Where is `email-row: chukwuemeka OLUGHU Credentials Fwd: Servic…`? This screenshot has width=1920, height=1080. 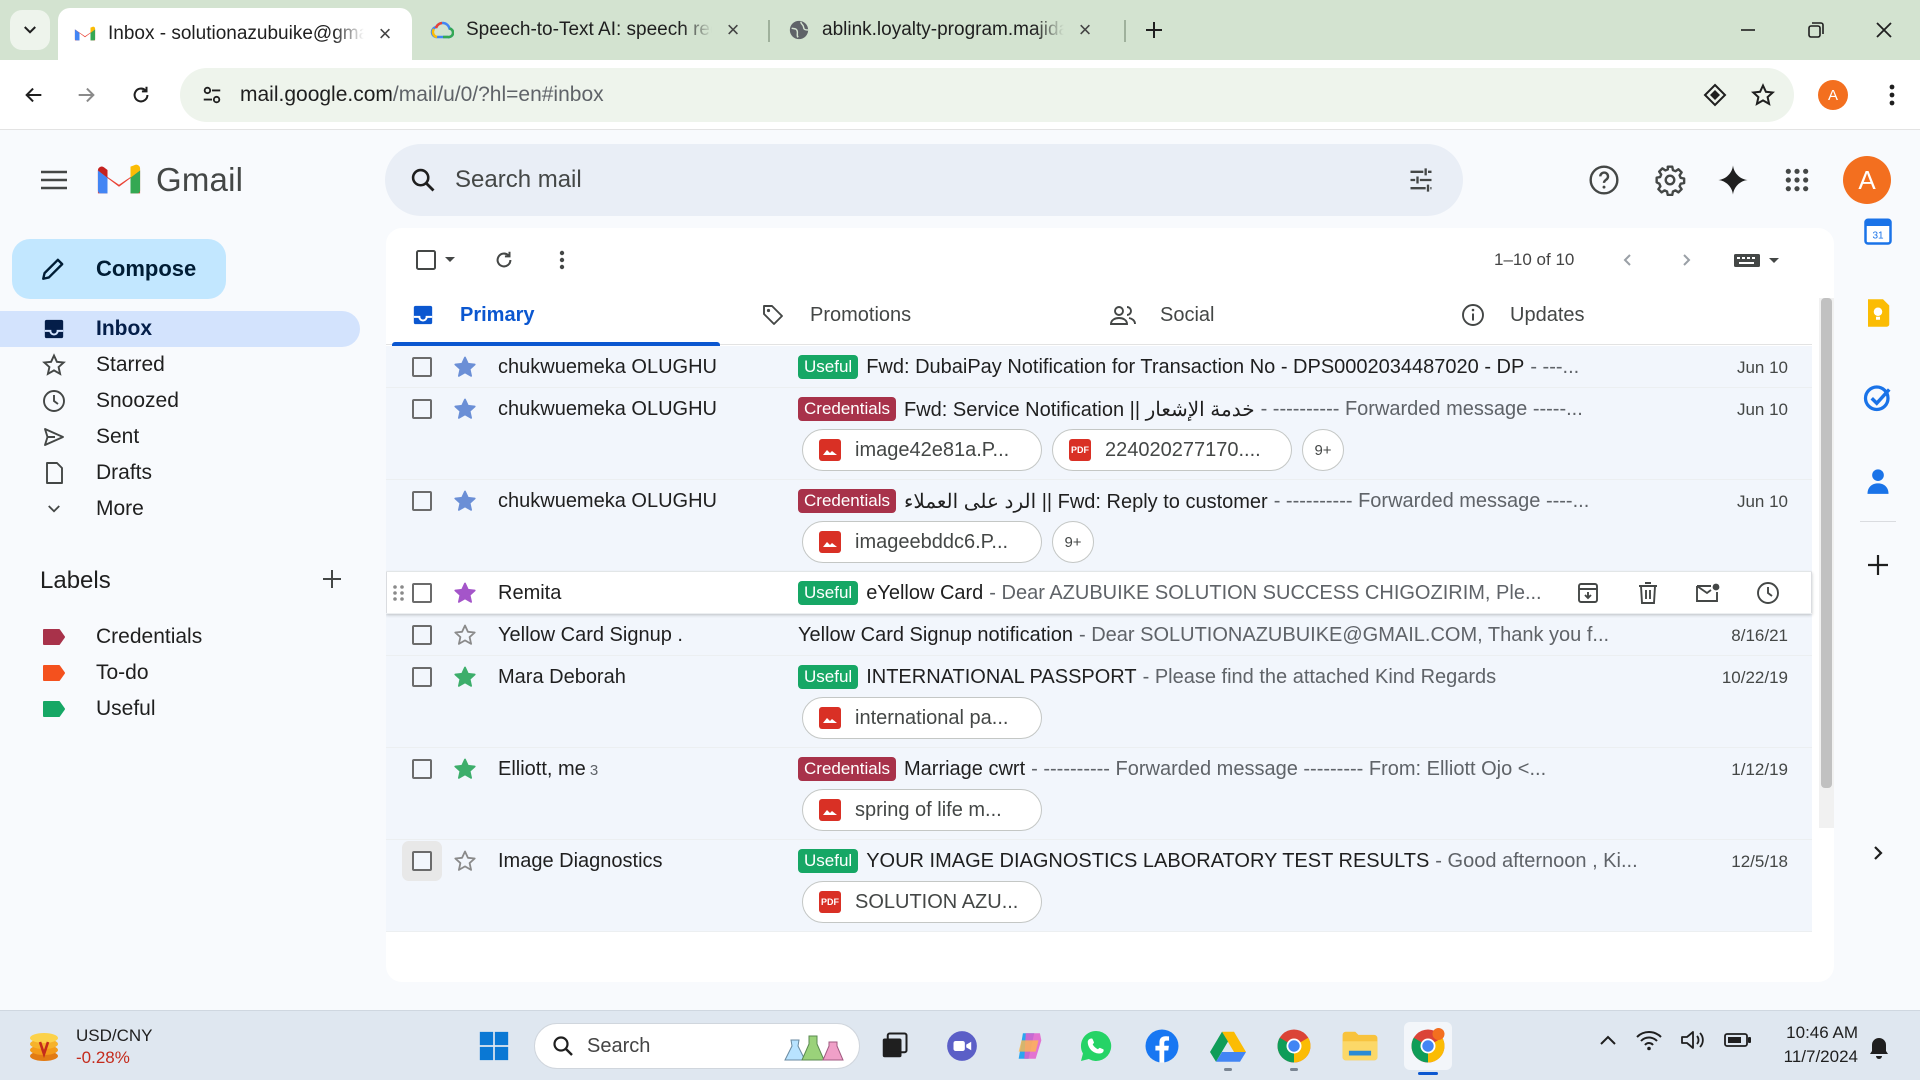
email-row: chukwuemeka OLUGHU Credentials Fwd: Servic… is located at coordinates (1099, 434).